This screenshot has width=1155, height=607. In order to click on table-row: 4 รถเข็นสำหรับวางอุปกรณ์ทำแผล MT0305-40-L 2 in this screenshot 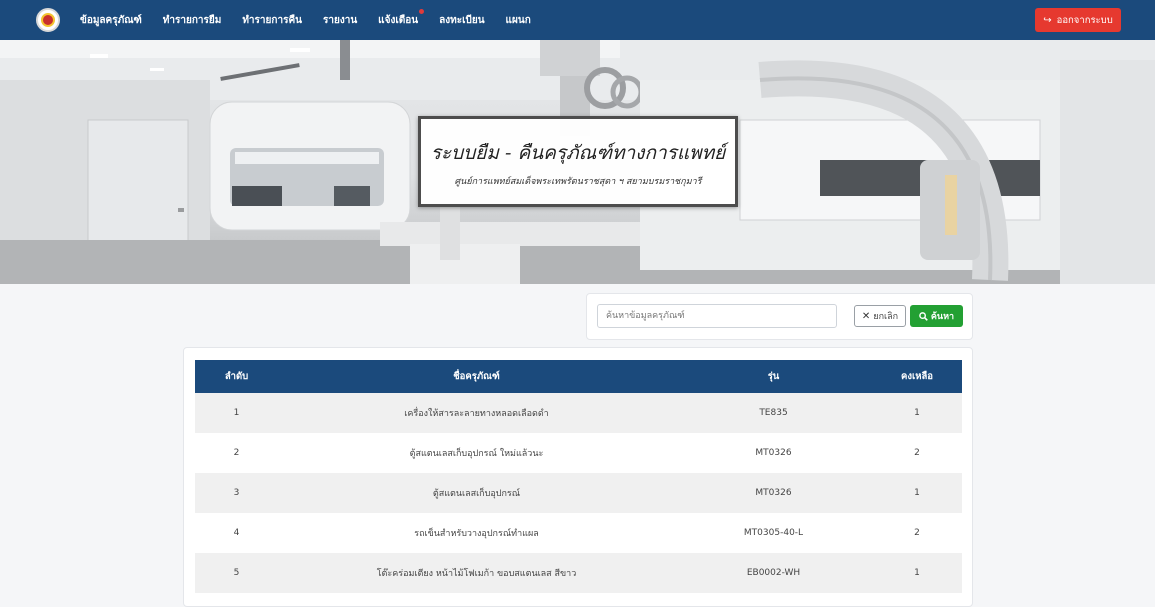, I will do `click(578, 533)`.